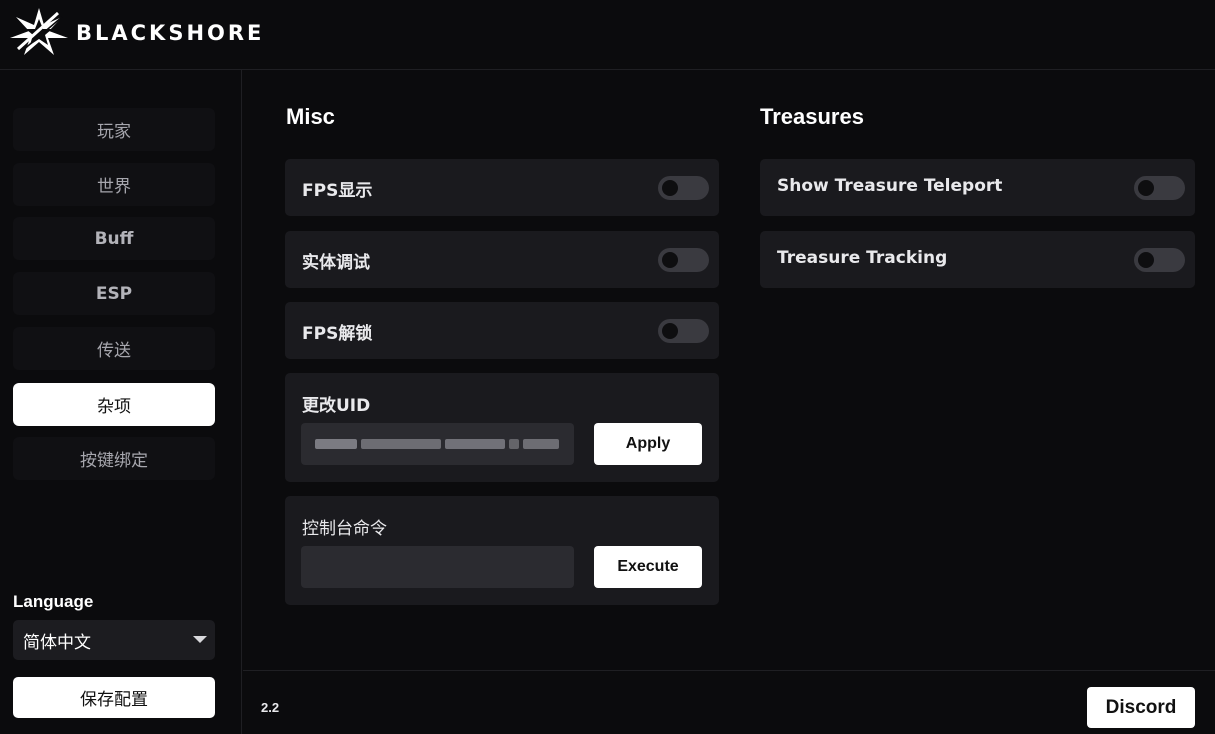 Image resolution: width=1215 pixels, height=734 pixels. I want to click on uid-input, so click(437, 444).